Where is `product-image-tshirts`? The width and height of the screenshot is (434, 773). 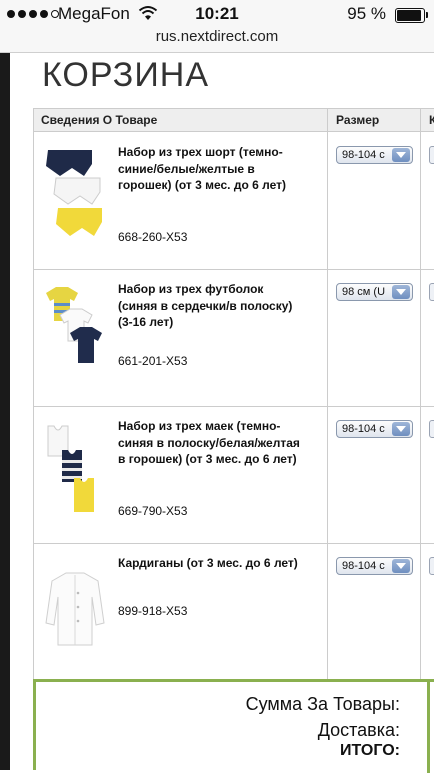
product-image-tshirts is located at coordinates (75, 334).